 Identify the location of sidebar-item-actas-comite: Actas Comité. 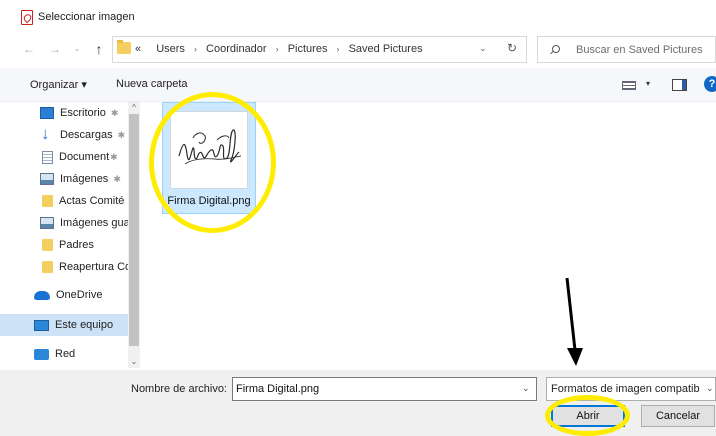
(64, 201).